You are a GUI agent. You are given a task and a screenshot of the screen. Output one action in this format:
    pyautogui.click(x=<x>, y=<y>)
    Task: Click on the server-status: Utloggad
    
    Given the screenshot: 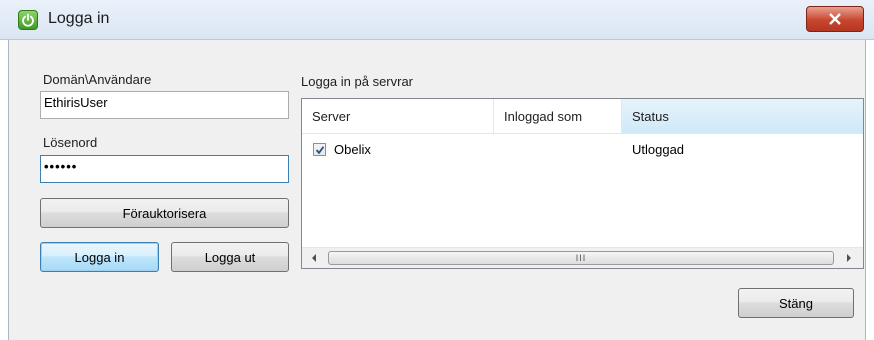 What is the action you would take?
    pyautogui.click(x=658, y=149)
    